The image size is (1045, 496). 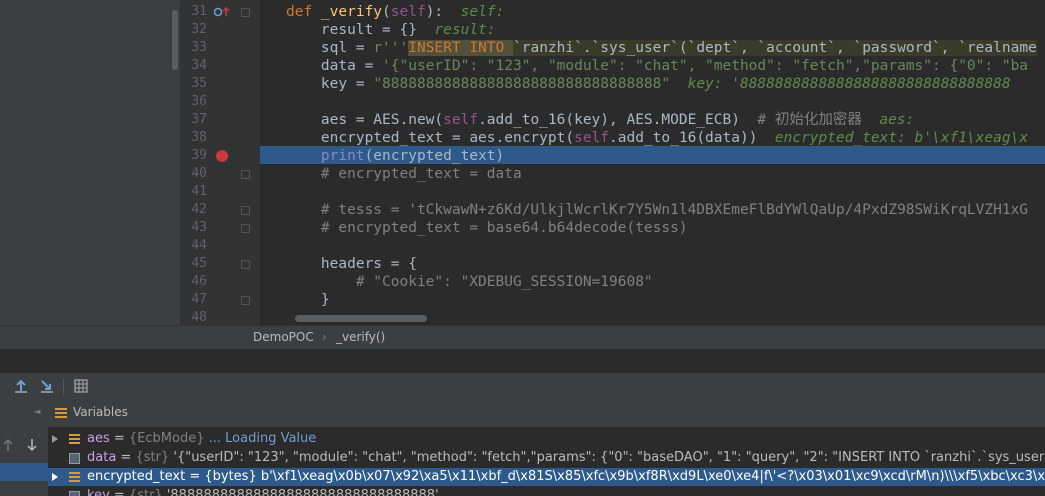 I want to click on breadcrumb-item-class: DemoPOC, so click(x=283, y=337).